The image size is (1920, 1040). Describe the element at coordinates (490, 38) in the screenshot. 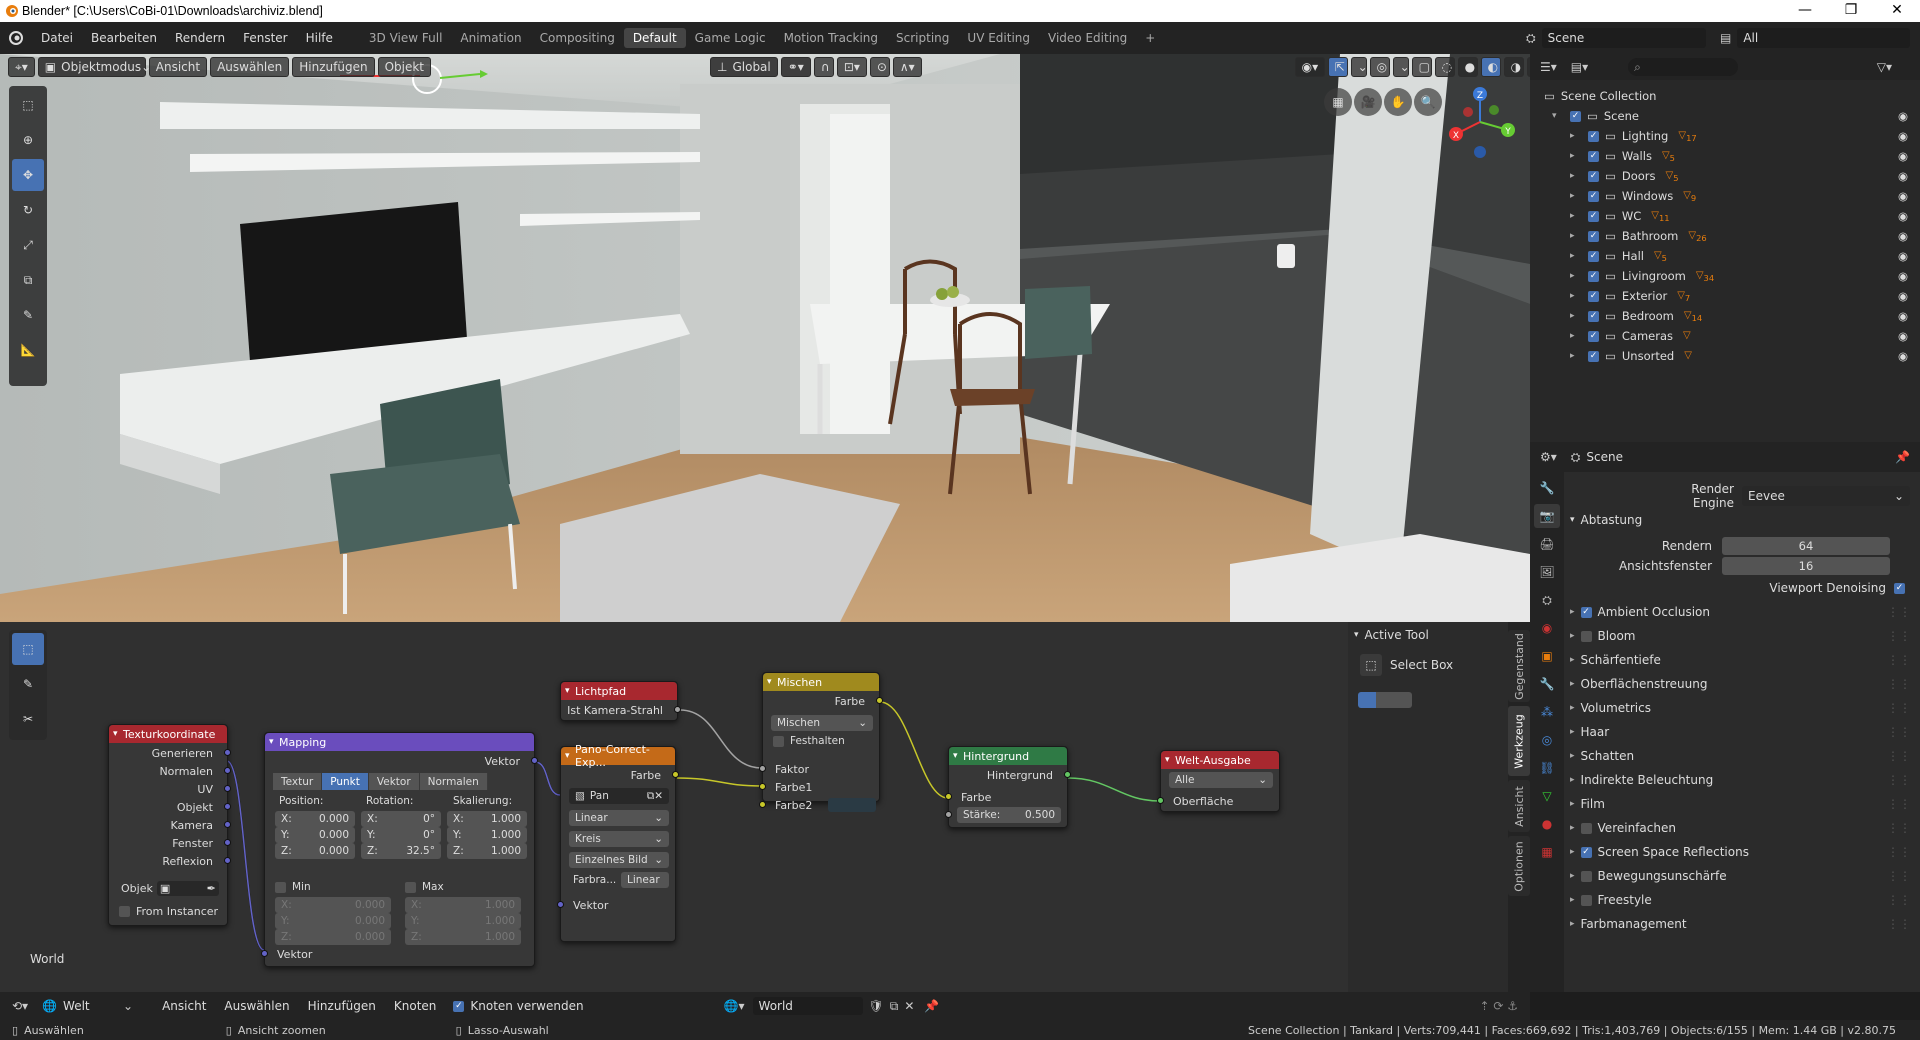

I see `workspace-tab: Animation` at that location.